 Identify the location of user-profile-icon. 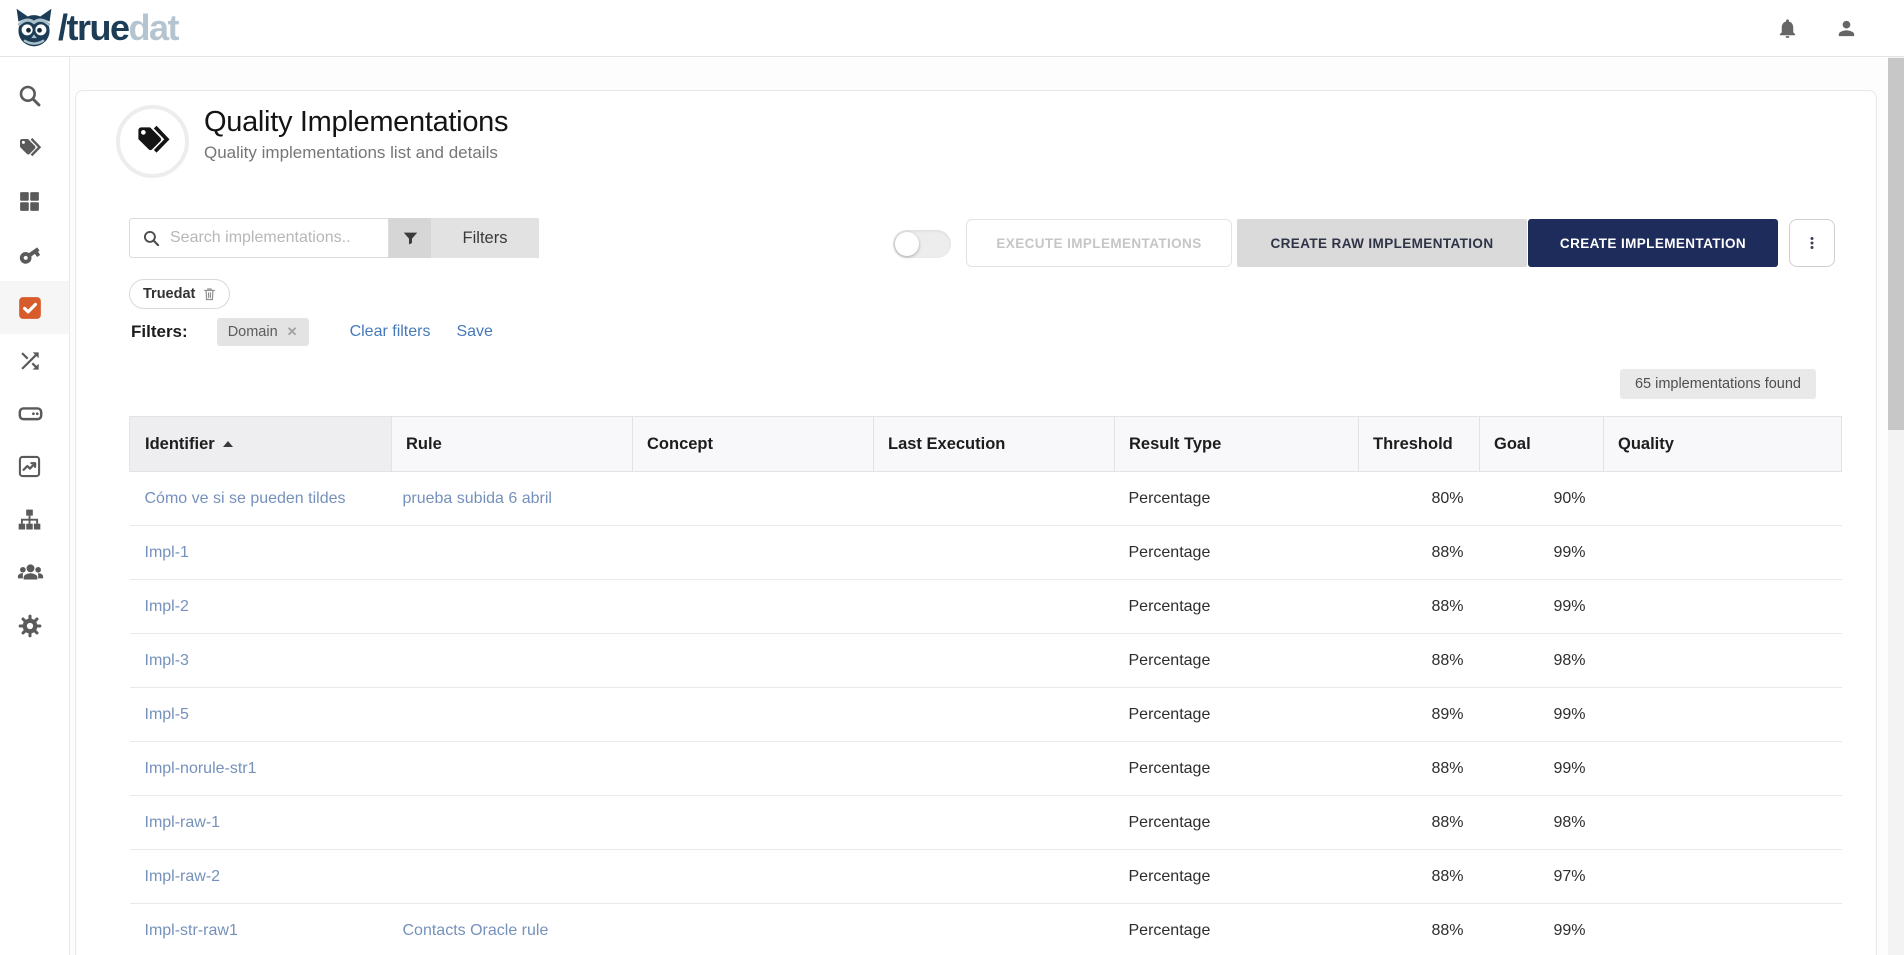
(1846, 28).